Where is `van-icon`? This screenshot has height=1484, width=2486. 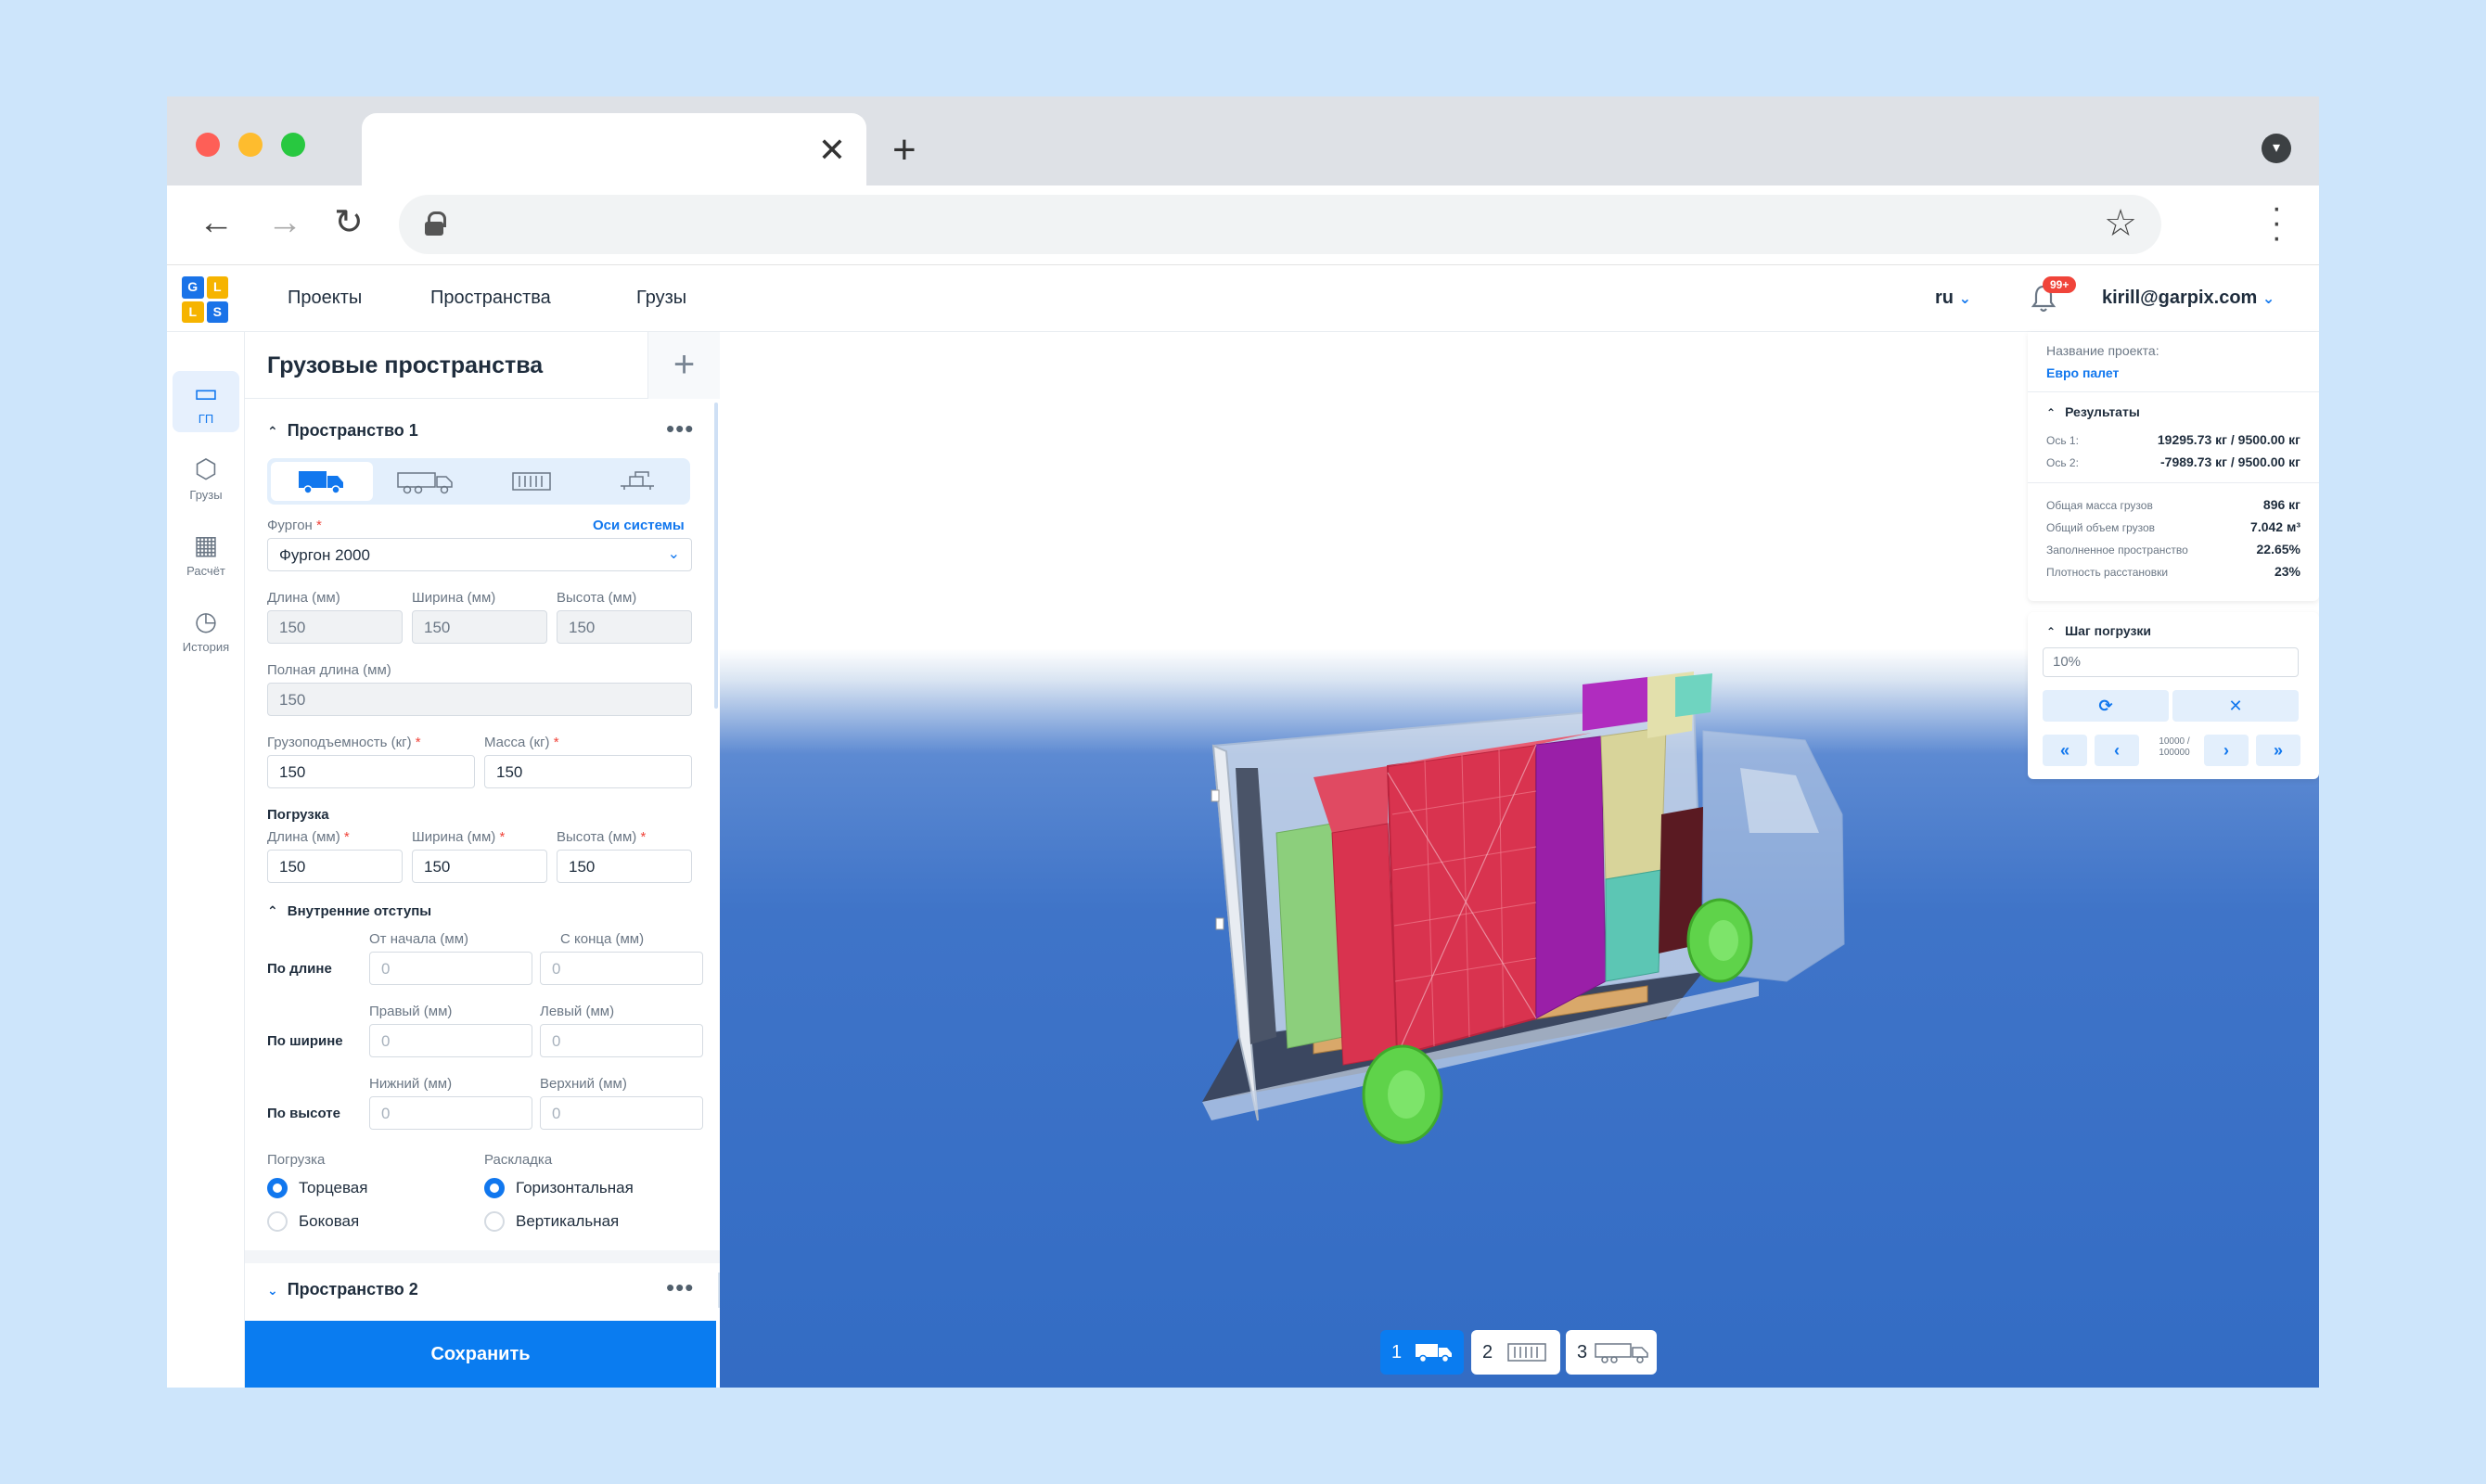 van-icon is located at coordinates (321, 482).